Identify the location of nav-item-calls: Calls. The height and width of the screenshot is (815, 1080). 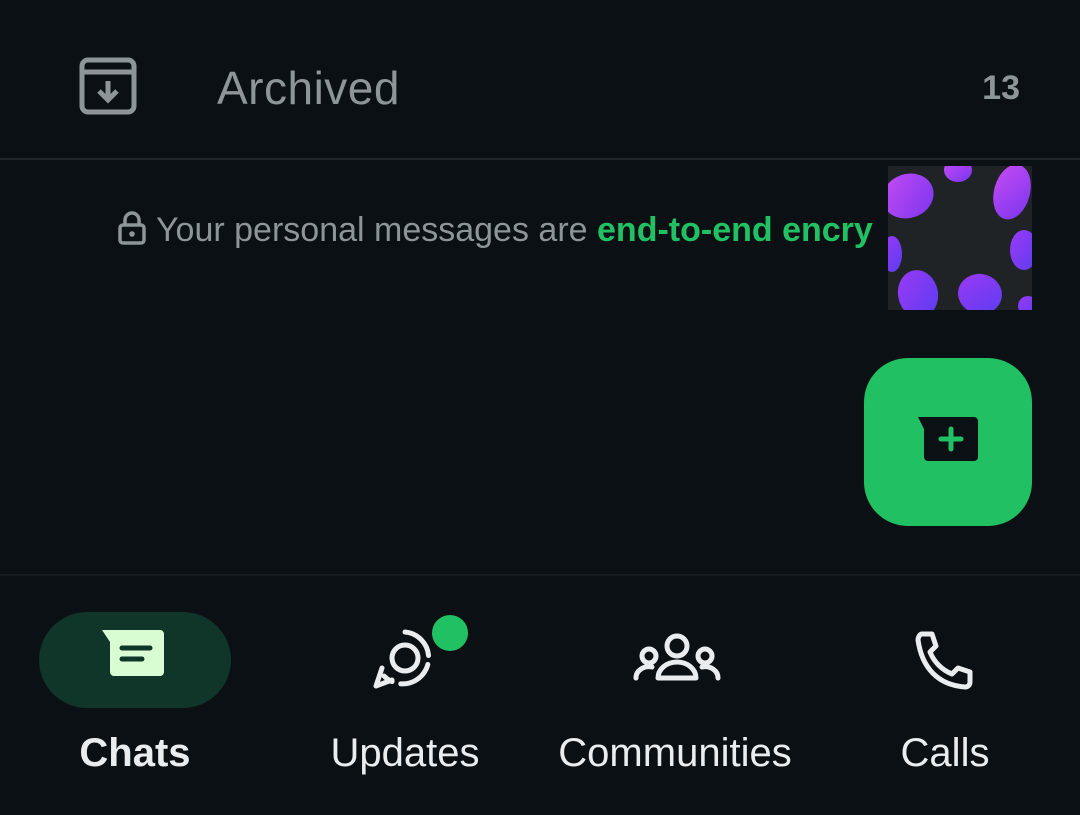
(945, 695).